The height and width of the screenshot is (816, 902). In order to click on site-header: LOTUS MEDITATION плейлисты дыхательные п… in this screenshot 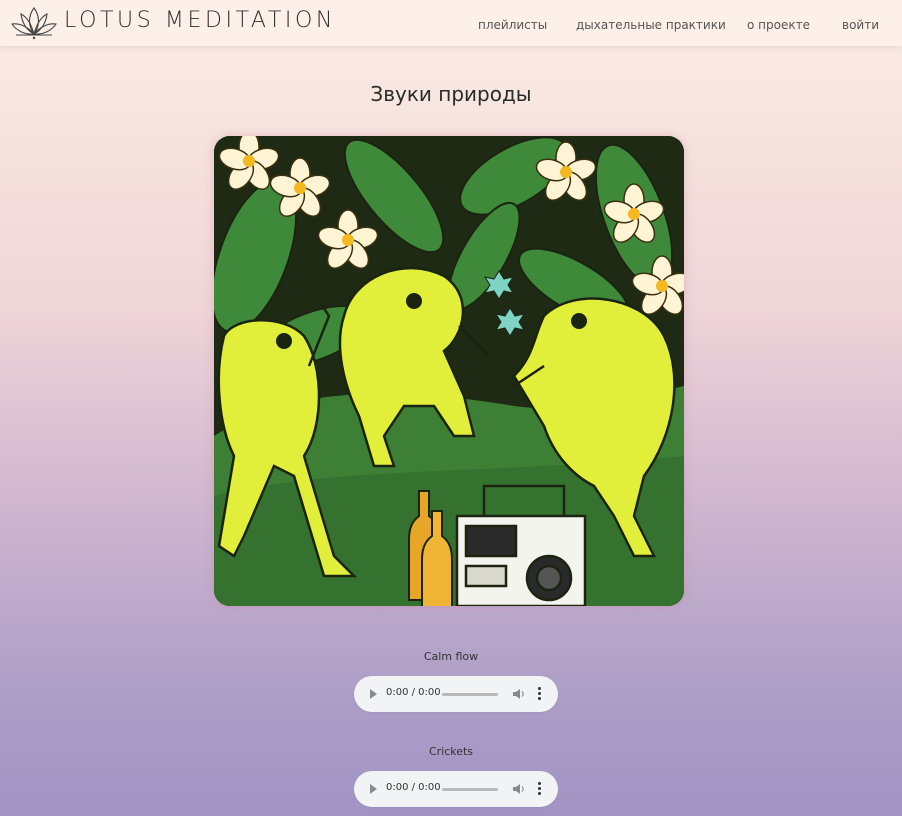, I will do `click(451, 23)`.